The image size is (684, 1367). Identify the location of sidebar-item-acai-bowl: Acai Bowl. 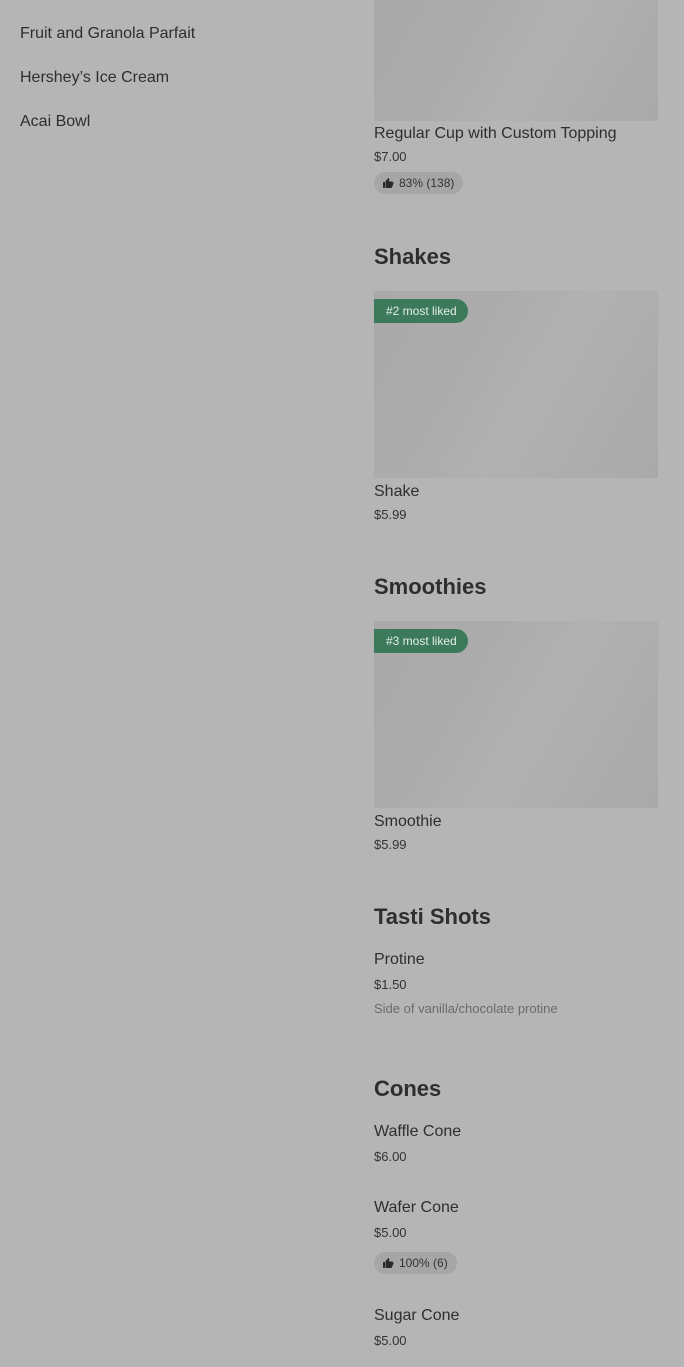
(55, 122).